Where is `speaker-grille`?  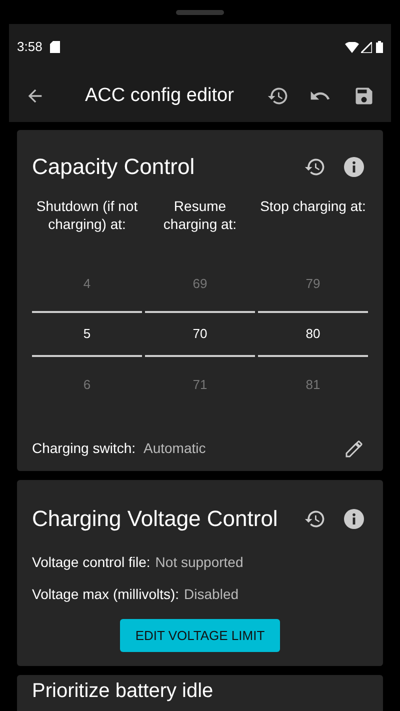
speaker-grille is located at coordinates (200, 12).